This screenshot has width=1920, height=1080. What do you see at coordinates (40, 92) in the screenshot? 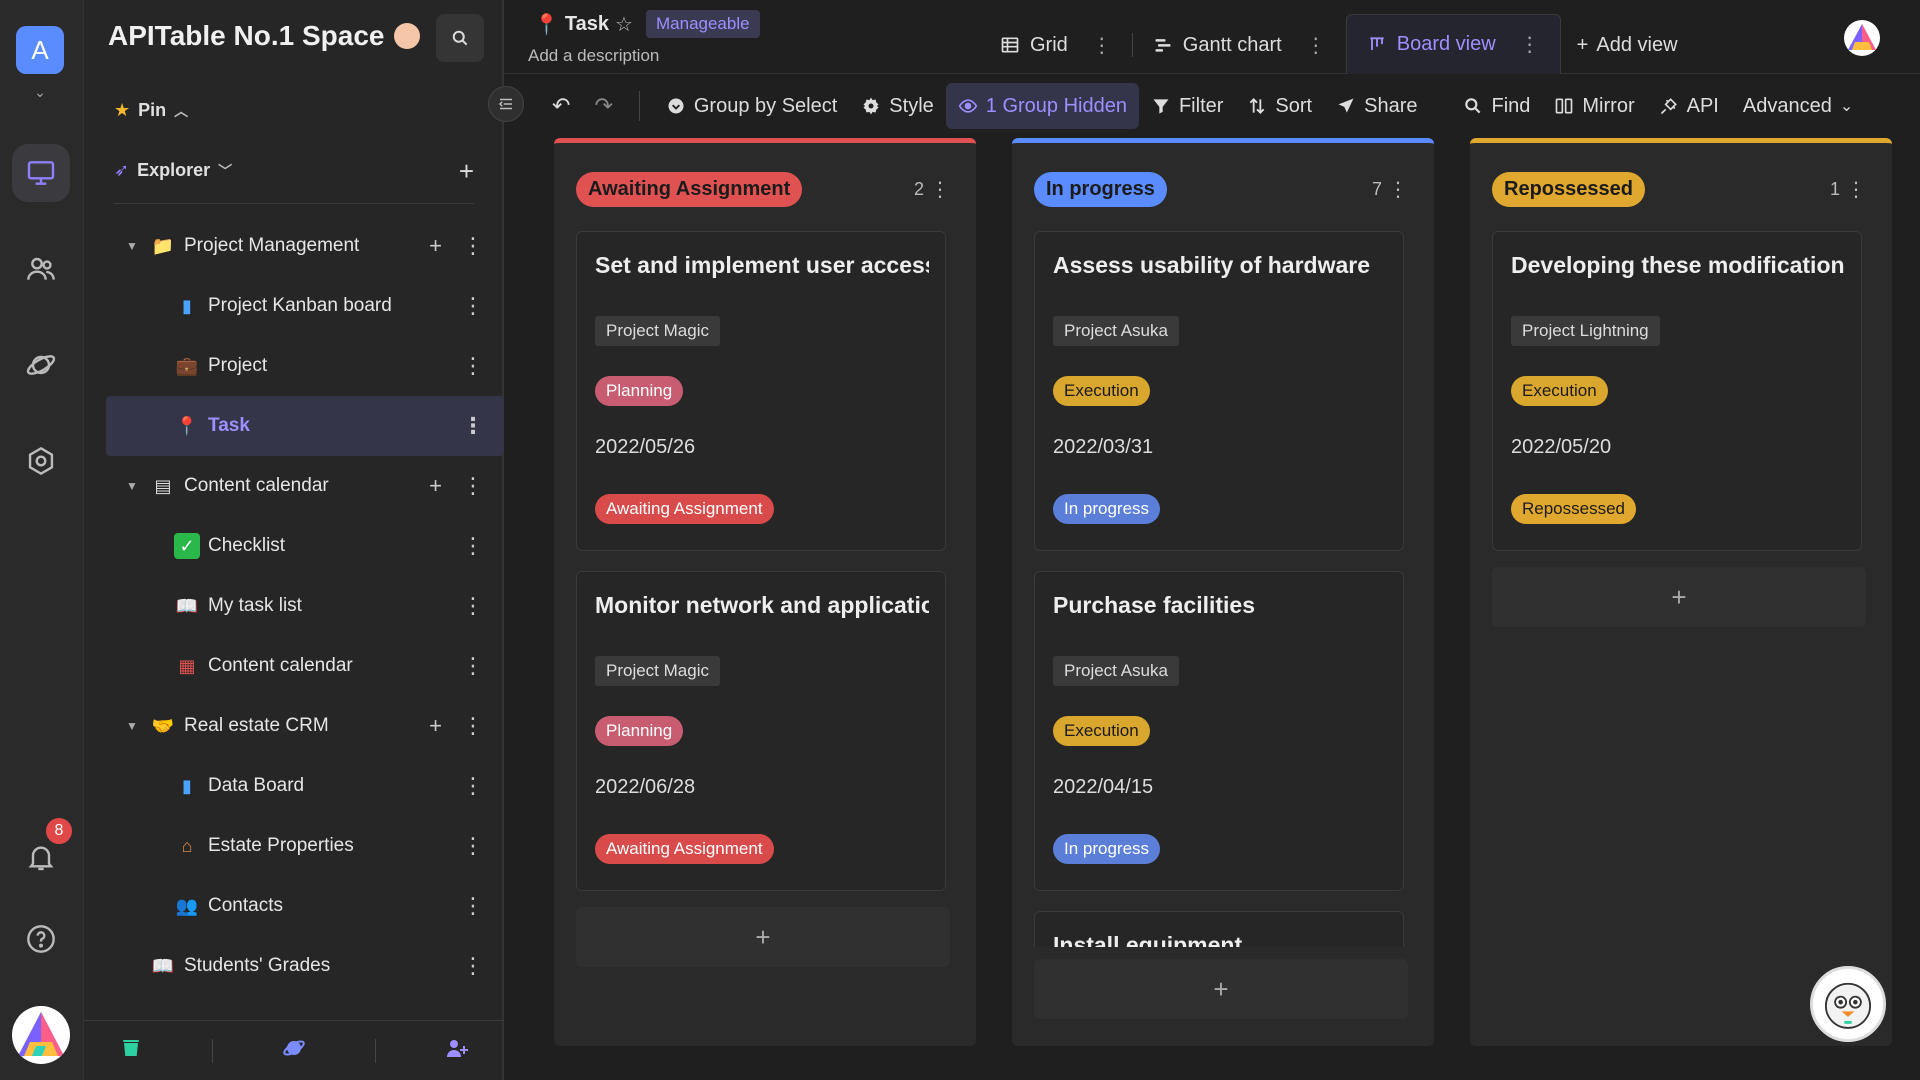
I see `chevron-down-icon: ⌄` at bounding box center [40, 92].